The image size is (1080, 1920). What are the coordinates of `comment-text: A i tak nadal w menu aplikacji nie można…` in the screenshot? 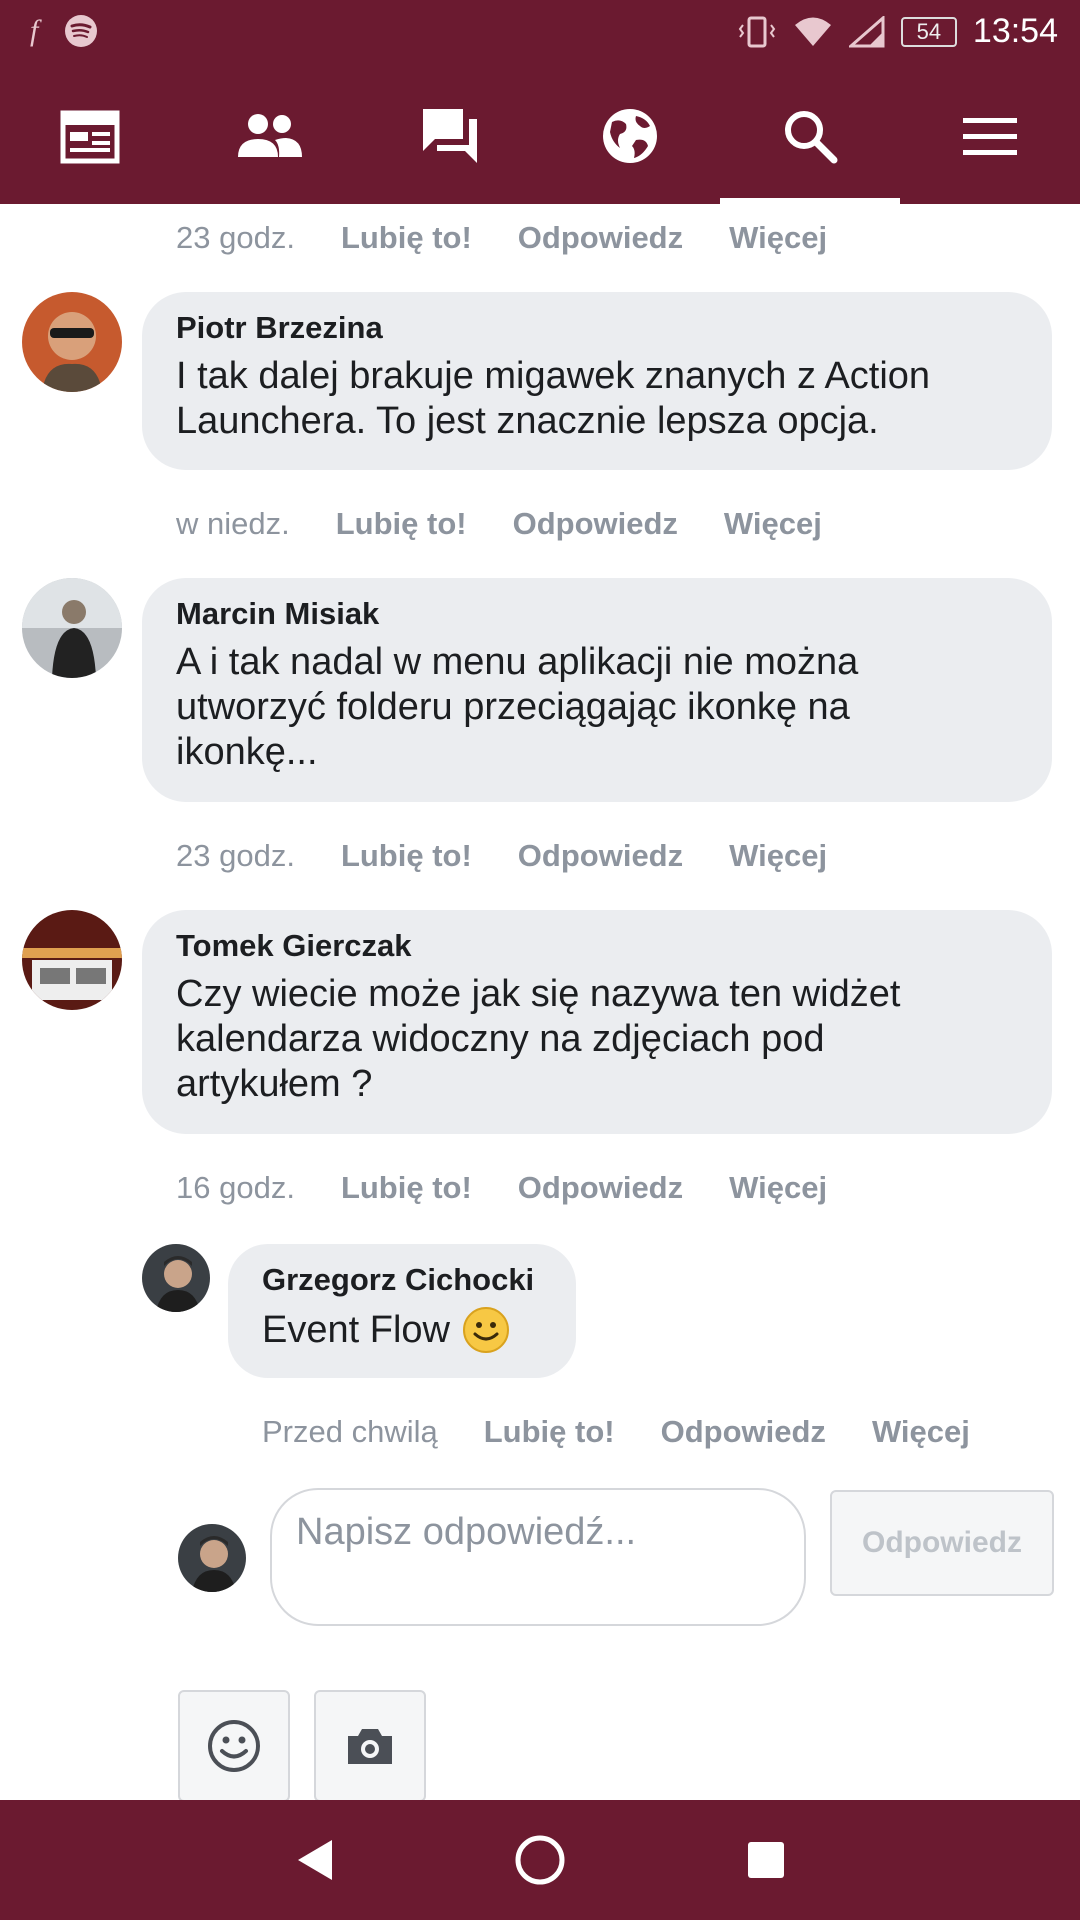 It's located at (517, 707).